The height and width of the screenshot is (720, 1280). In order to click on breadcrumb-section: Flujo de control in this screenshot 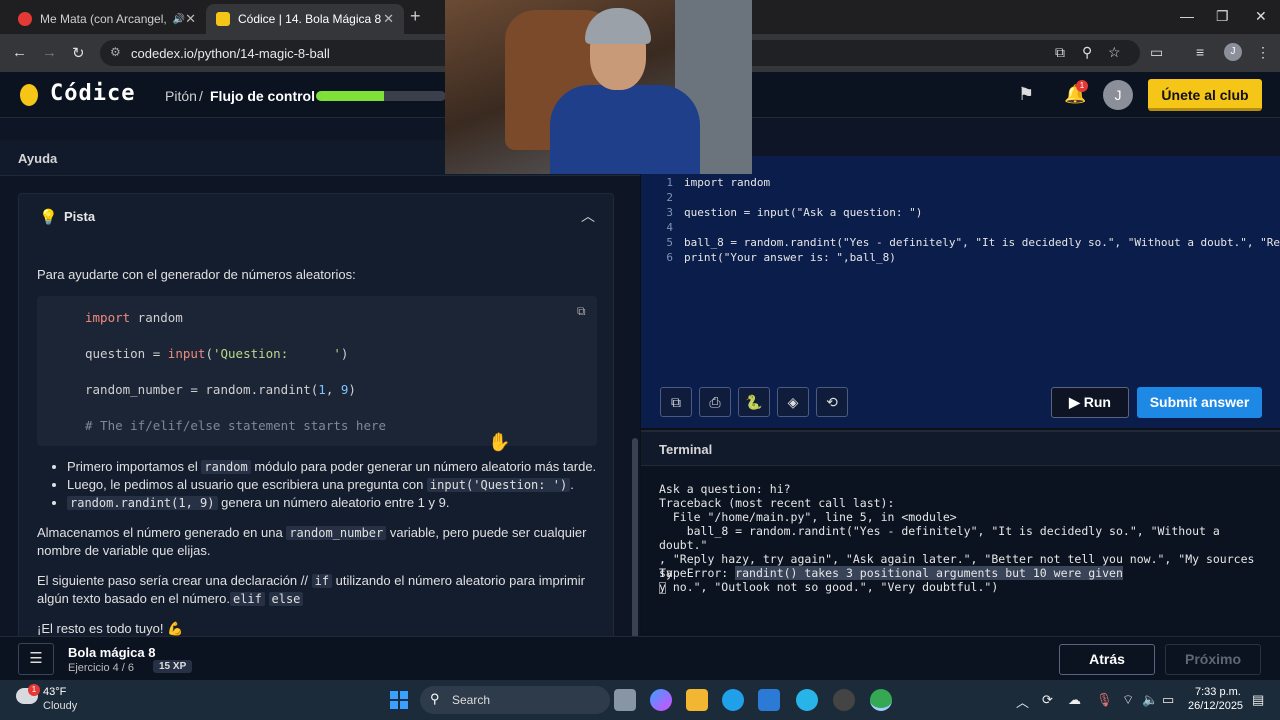, I will do `click(262, 96)`.